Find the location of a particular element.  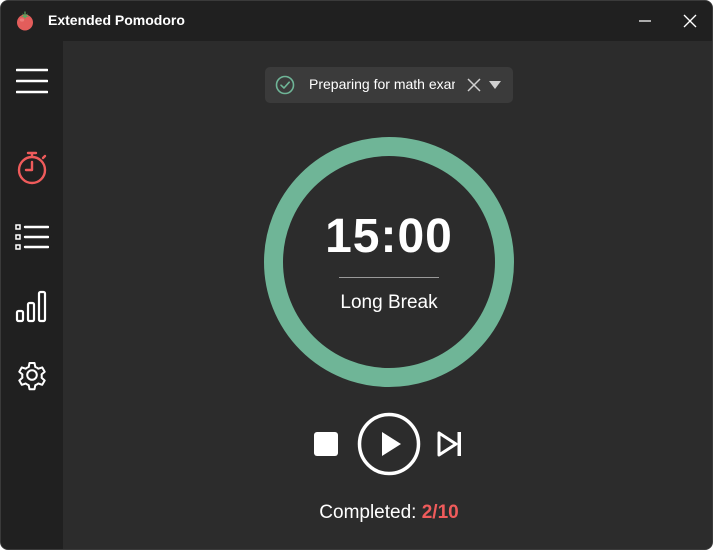

list-icon is located at coordinates (32, 237).